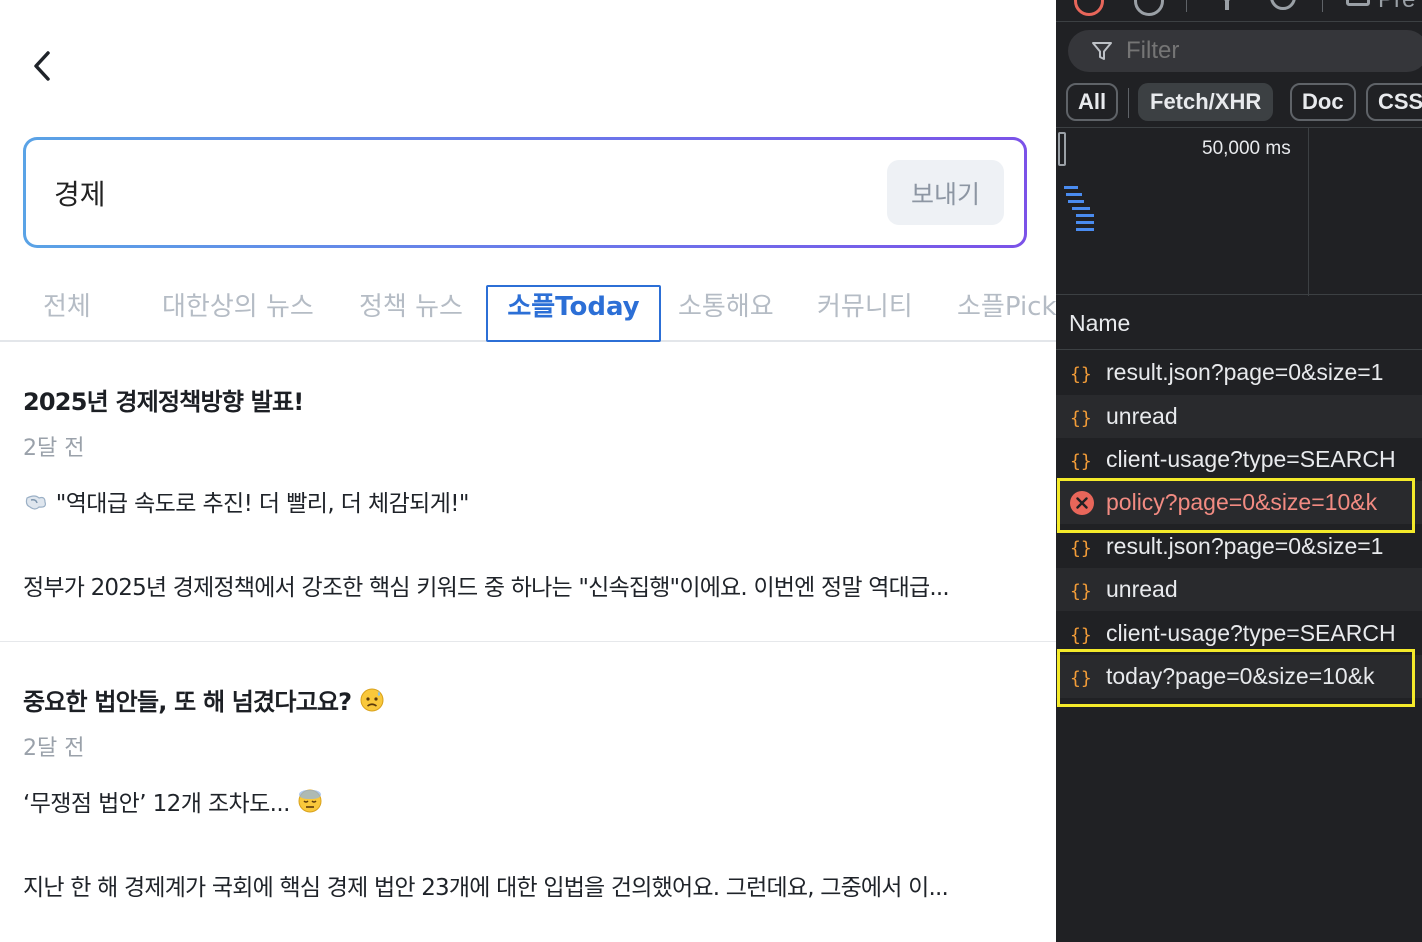 The image size is (1422, 942). What do you see at coordinates (1227, 5) in the screenshot?
I see `filter-toggle-icon` at bounding box center [1227, 5].